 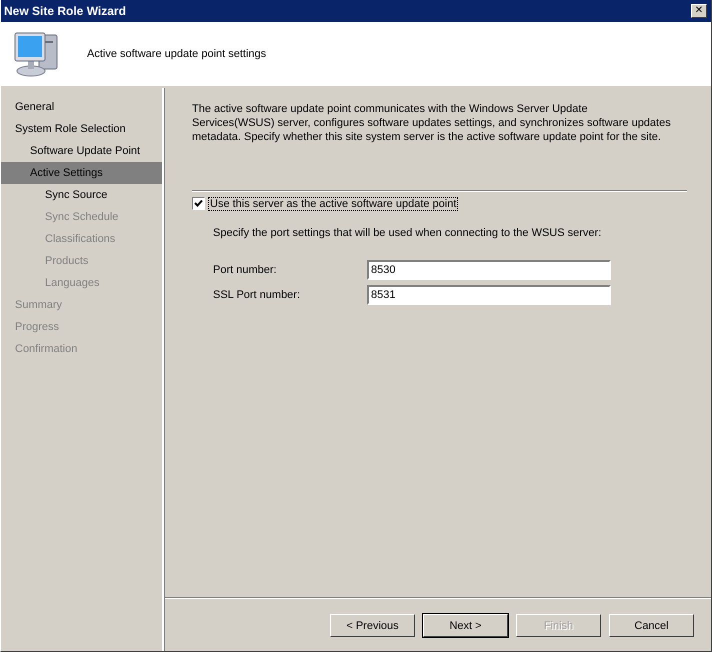 What do you see at coordinates (699, 11) in the screenshot?
I see `close-button: ✕` at bounding box center [699, 11].